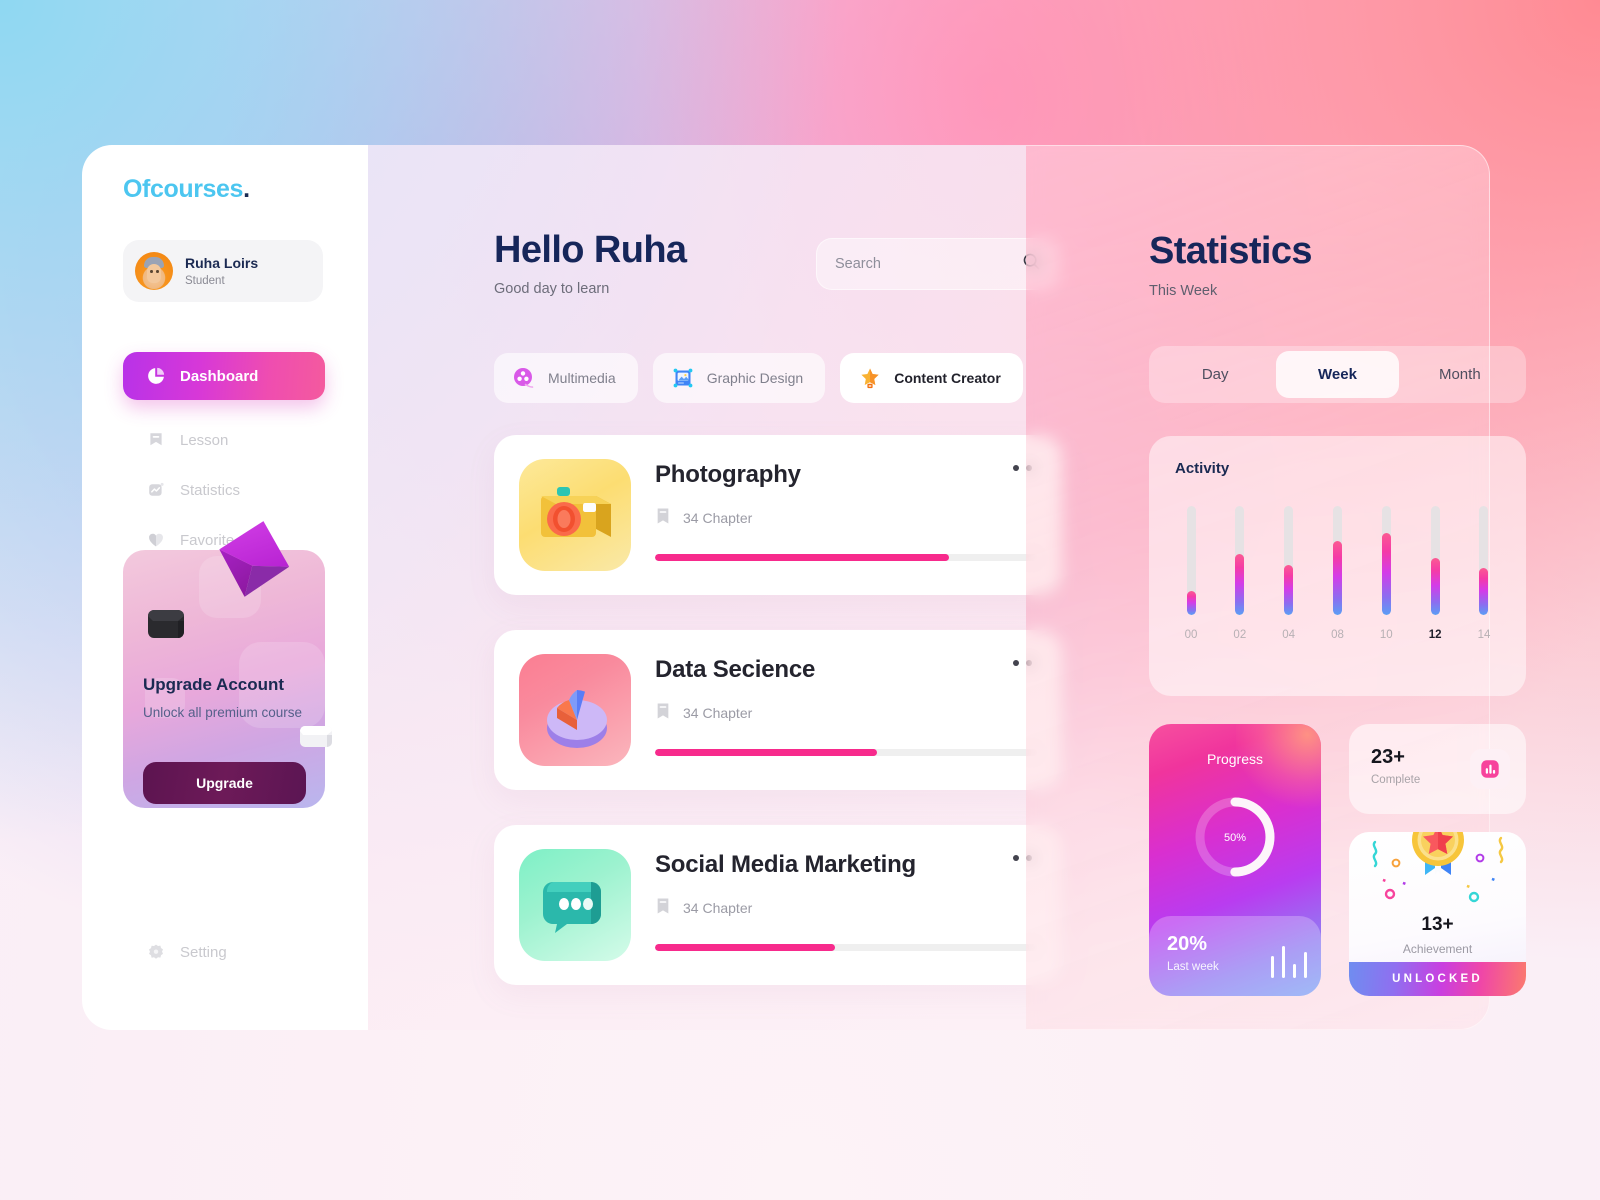 The height and width of the screenshot is (1200, 1600). Describe the element at coordinates (524, 378) in the screenshot. I see `film-reel-icon` at that location.